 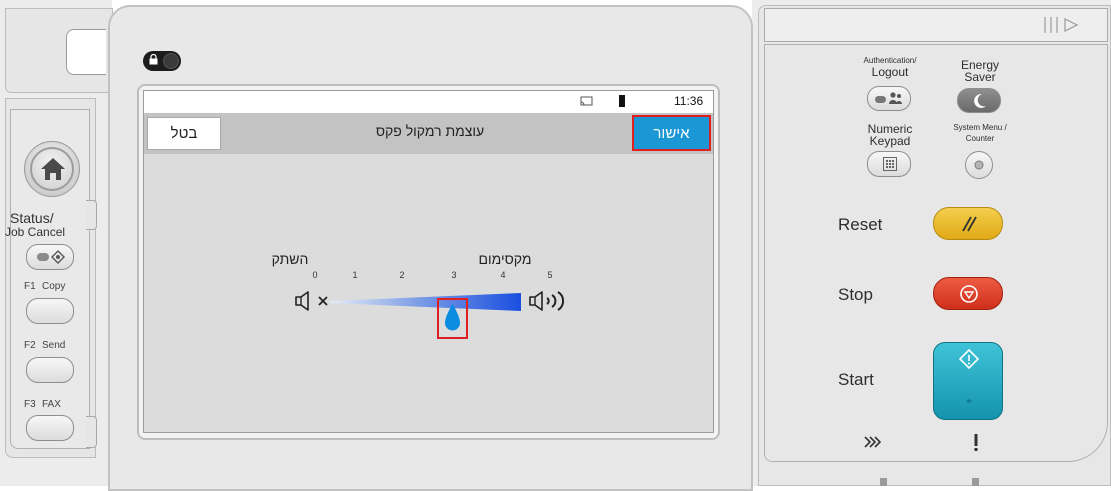 I want to click on saver-label: Saver, so click(x=980, y=77).